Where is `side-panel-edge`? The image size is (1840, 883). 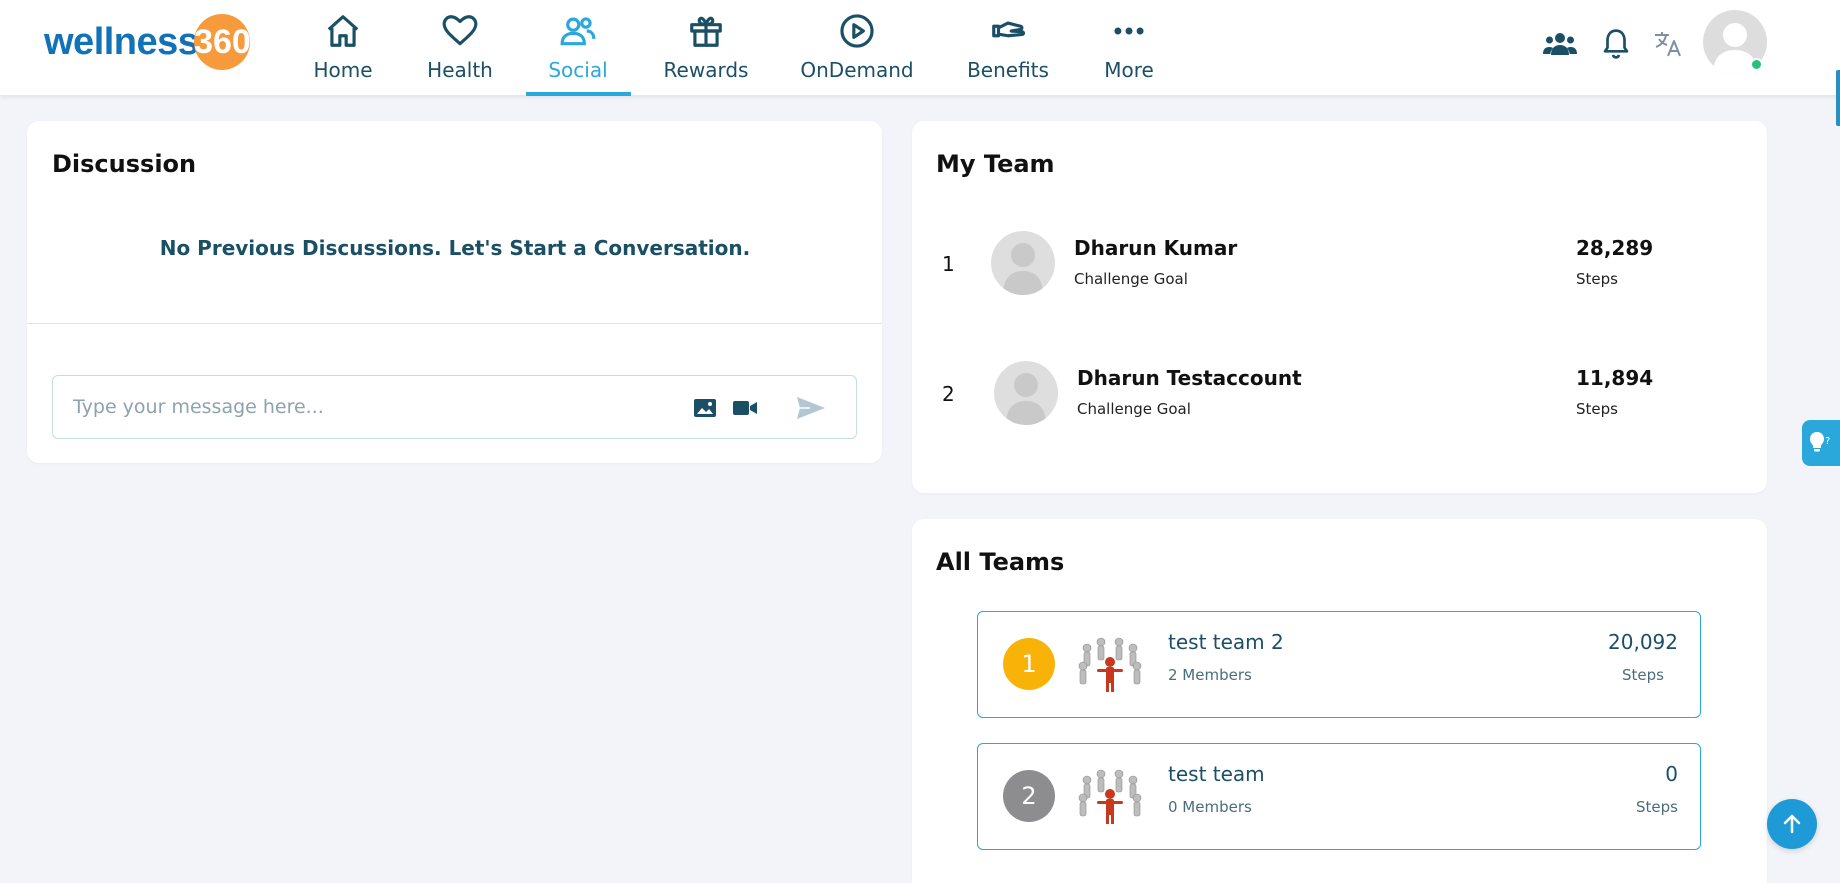 side-panel-edge is located at coordinates (1838, 98).